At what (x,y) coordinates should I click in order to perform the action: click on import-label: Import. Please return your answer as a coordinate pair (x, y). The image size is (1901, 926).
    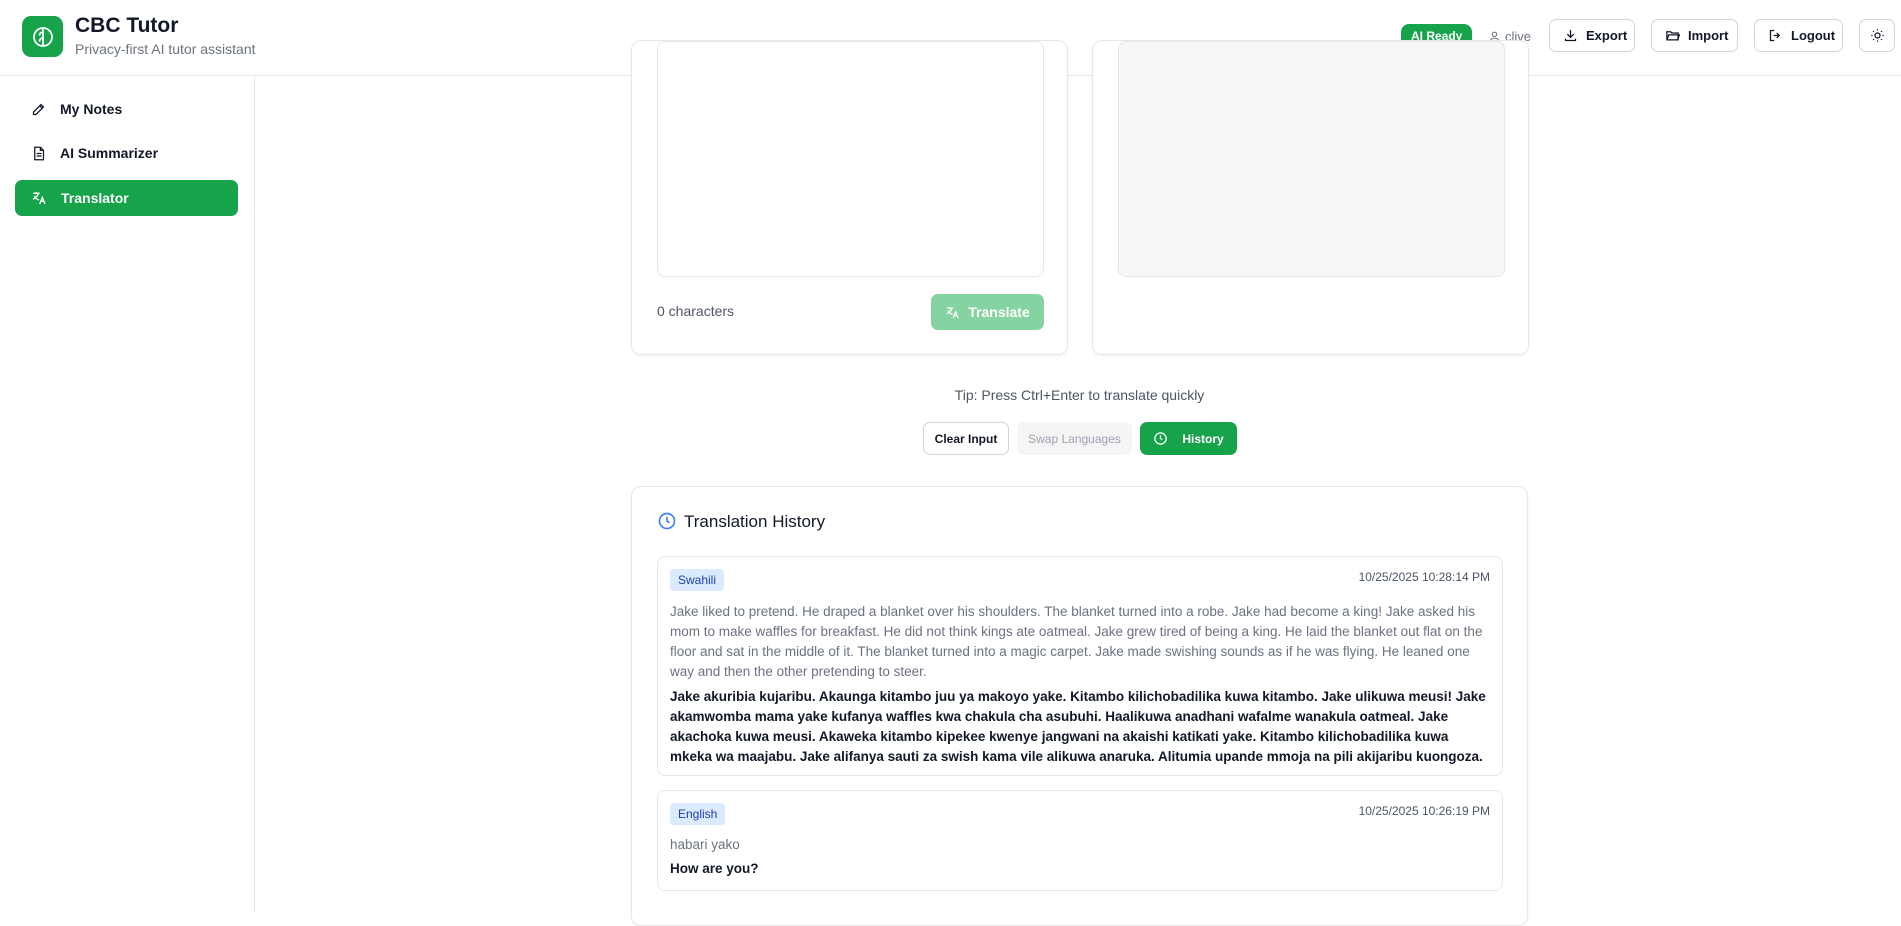
    Looking at the image, I should click on (1708, 35).